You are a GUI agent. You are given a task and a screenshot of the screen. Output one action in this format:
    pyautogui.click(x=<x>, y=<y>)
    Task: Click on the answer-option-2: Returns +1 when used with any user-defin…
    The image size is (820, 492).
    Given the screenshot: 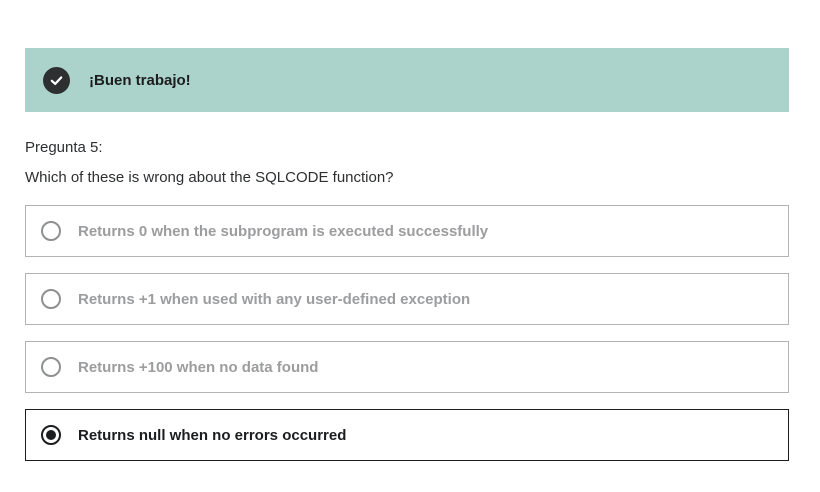 What is the action you would take?
    pyautogui.click(x=407, y=299)
    